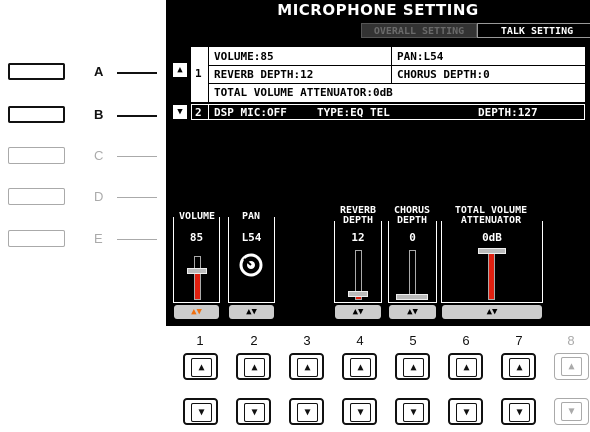  Describe the element at coordinates (99, 71) in the screenshot. I see `side-label-a: A` at that location.